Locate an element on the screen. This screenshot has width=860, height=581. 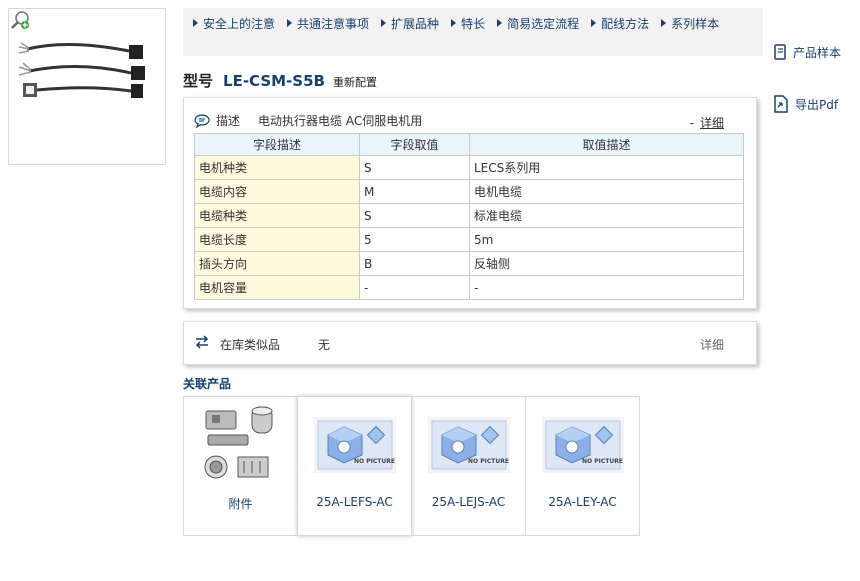
description-detail: - 详细 is located at coordinates (707, 122).